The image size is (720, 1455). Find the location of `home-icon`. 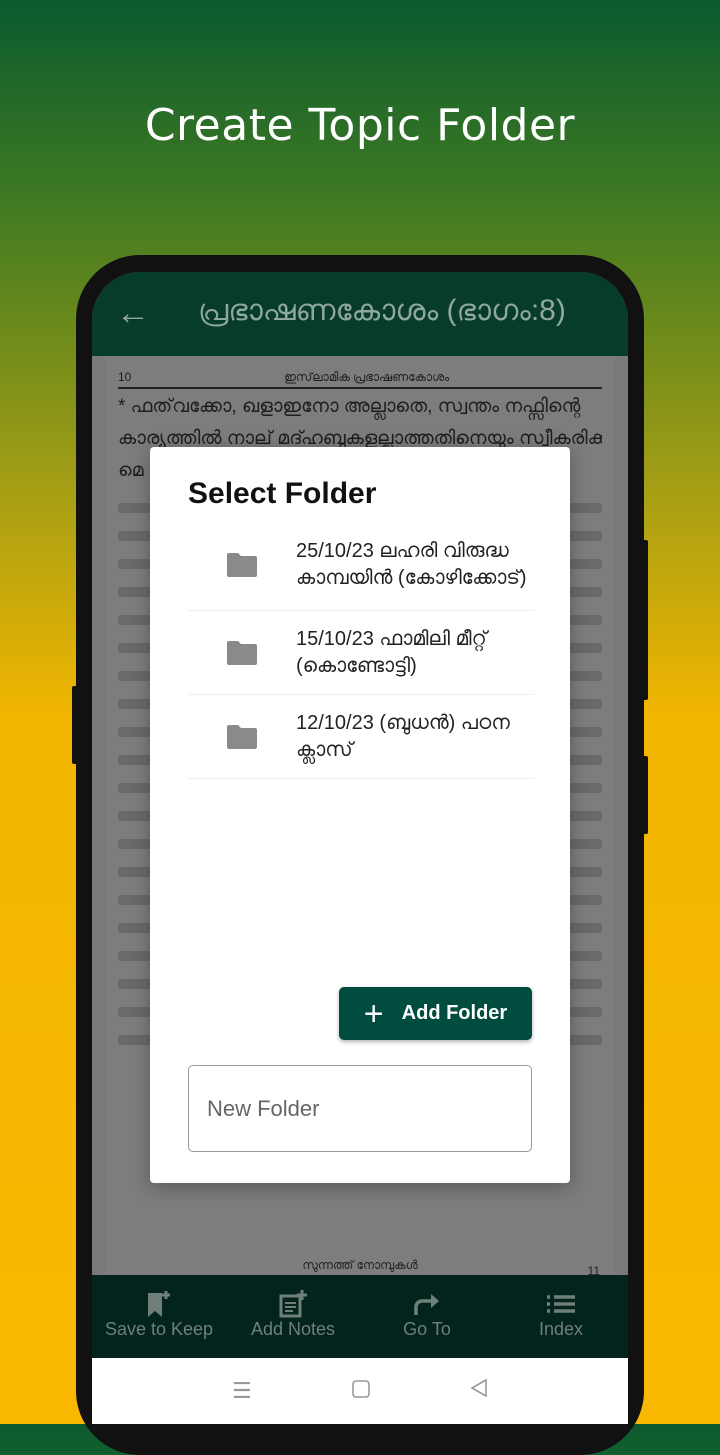

home-icon is located at coordinates (361, 1391).